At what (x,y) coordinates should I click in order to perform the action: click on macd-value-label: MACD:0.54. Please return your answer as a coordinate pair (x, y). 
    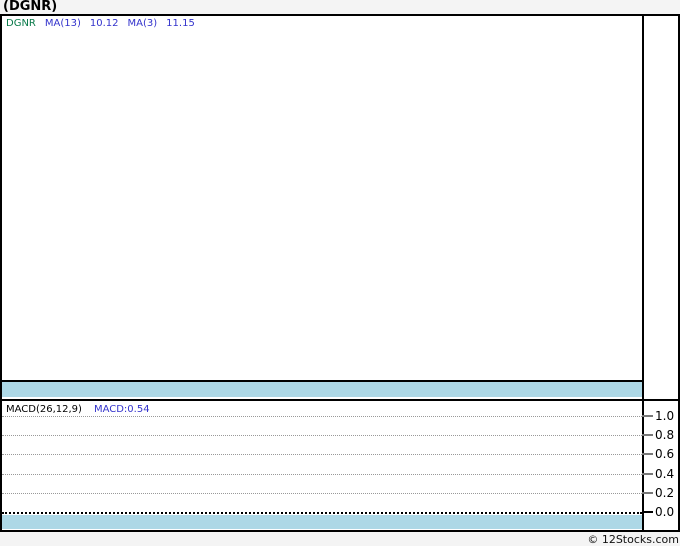
    Looking at the image, I should click on (121, 409).